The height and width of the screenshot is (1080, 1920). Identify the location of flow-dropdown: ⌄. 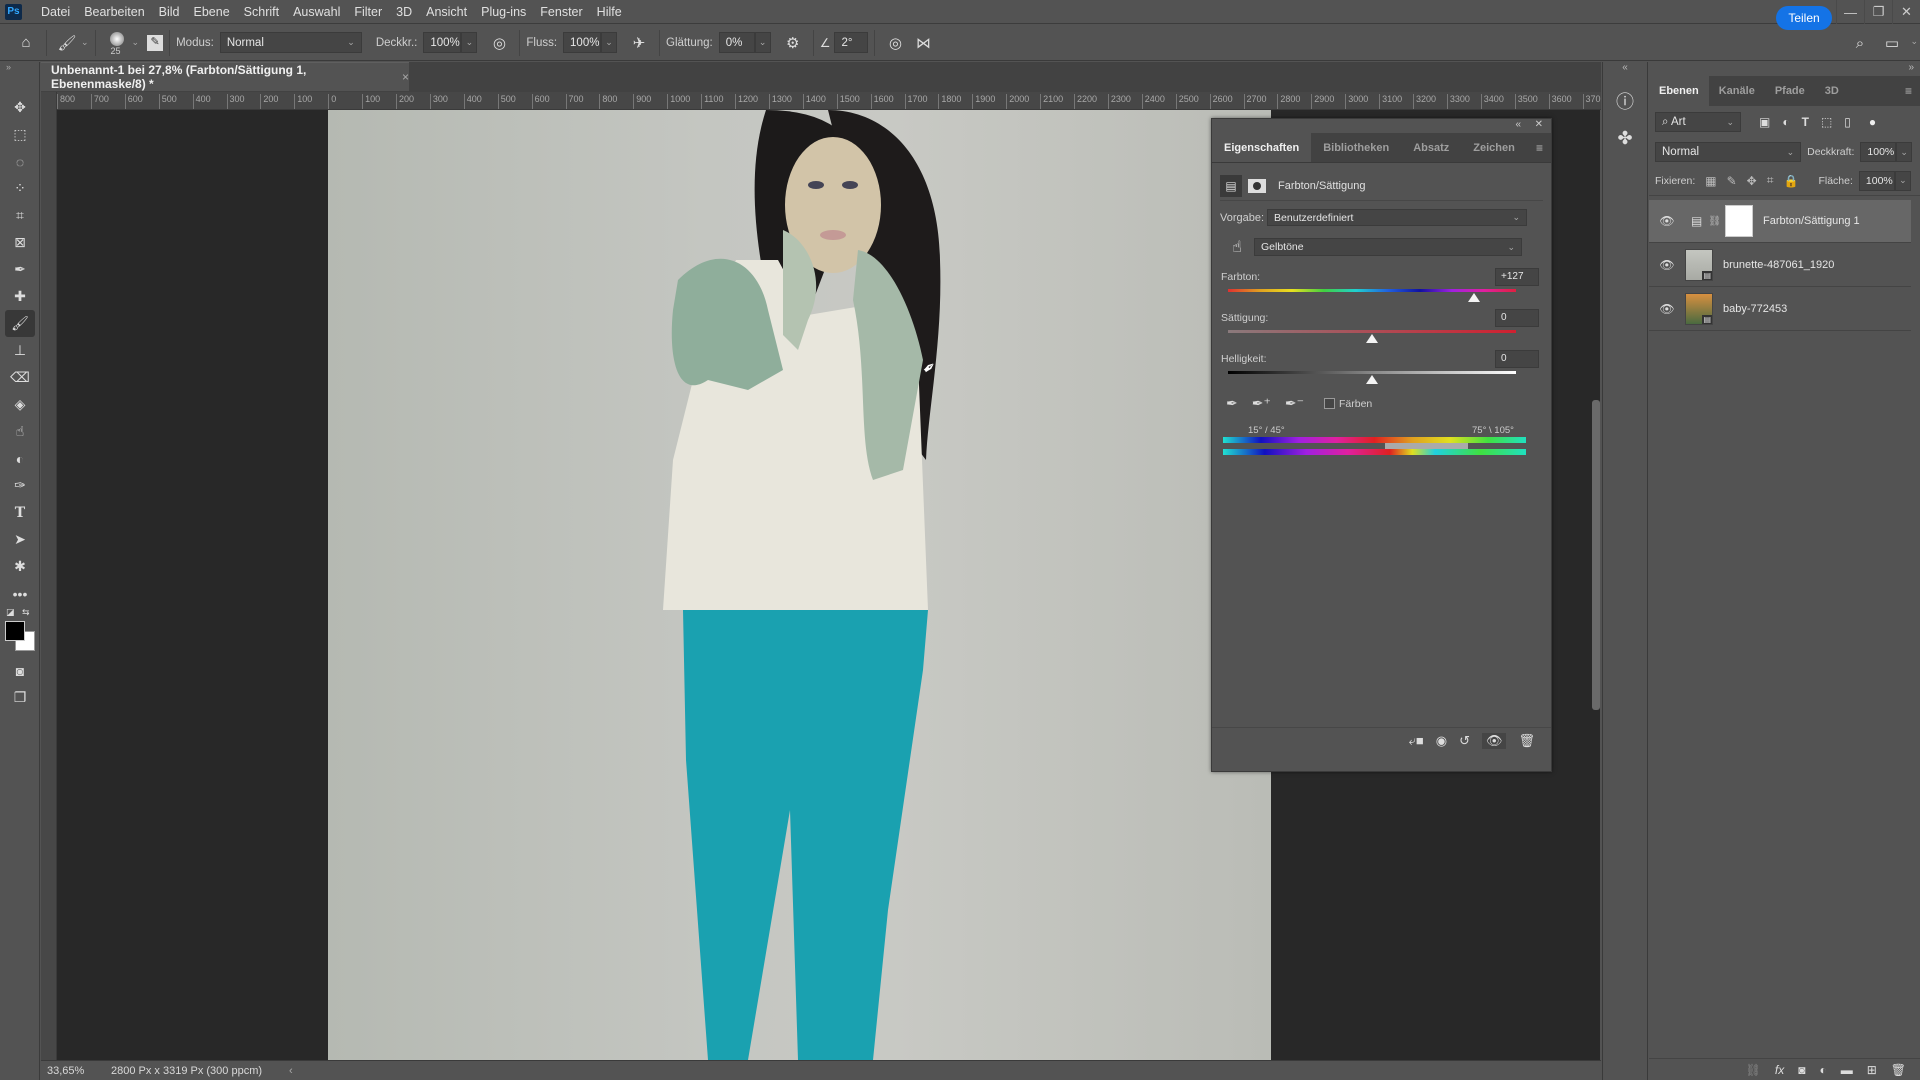
(609, 42).